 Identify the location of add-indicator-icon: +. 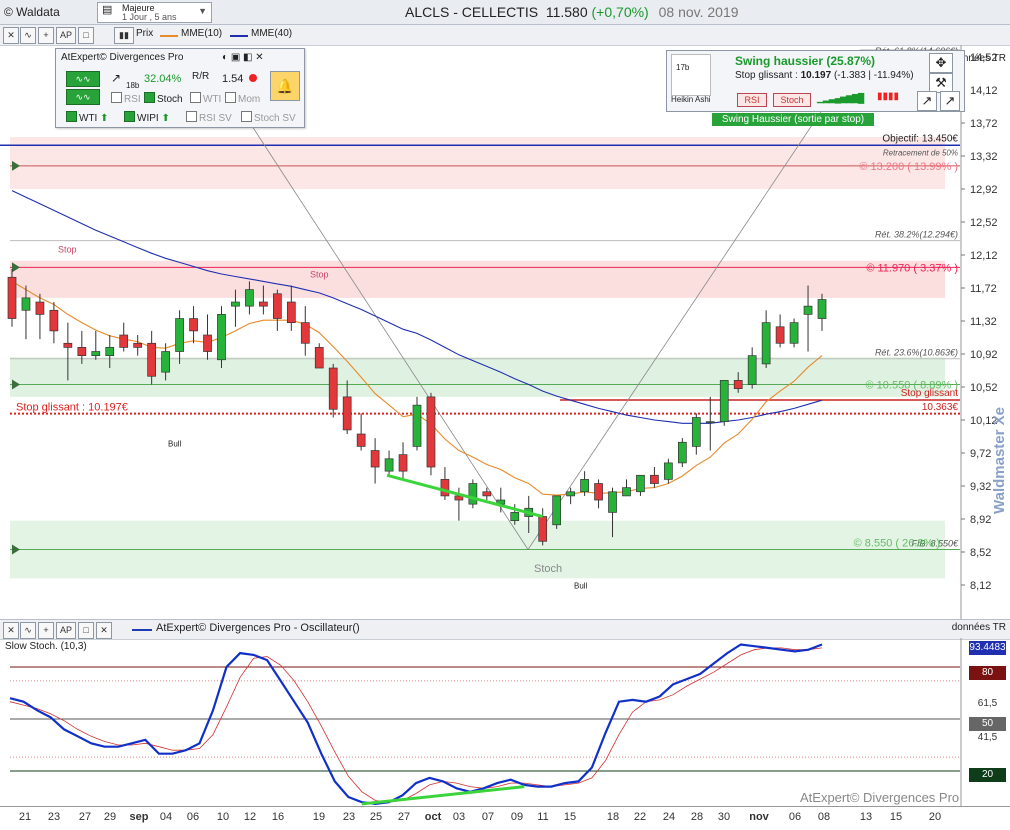
(46, 35).